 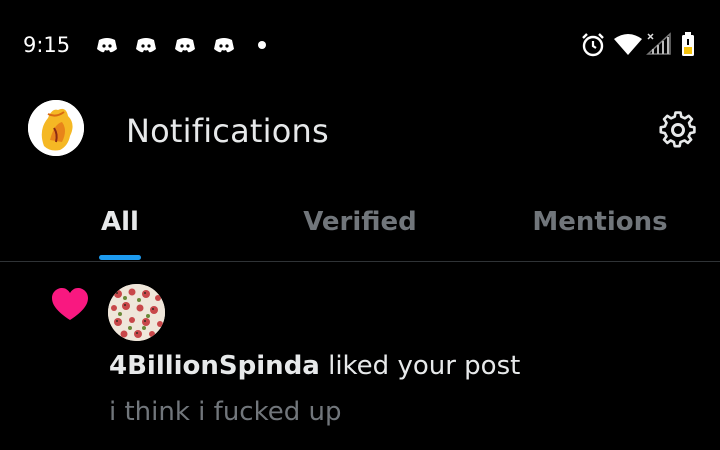 What do you see at coordinates (420, 366) in the screenshot?
I see `notification-action: liked your post` at bounding box center [420, 366].